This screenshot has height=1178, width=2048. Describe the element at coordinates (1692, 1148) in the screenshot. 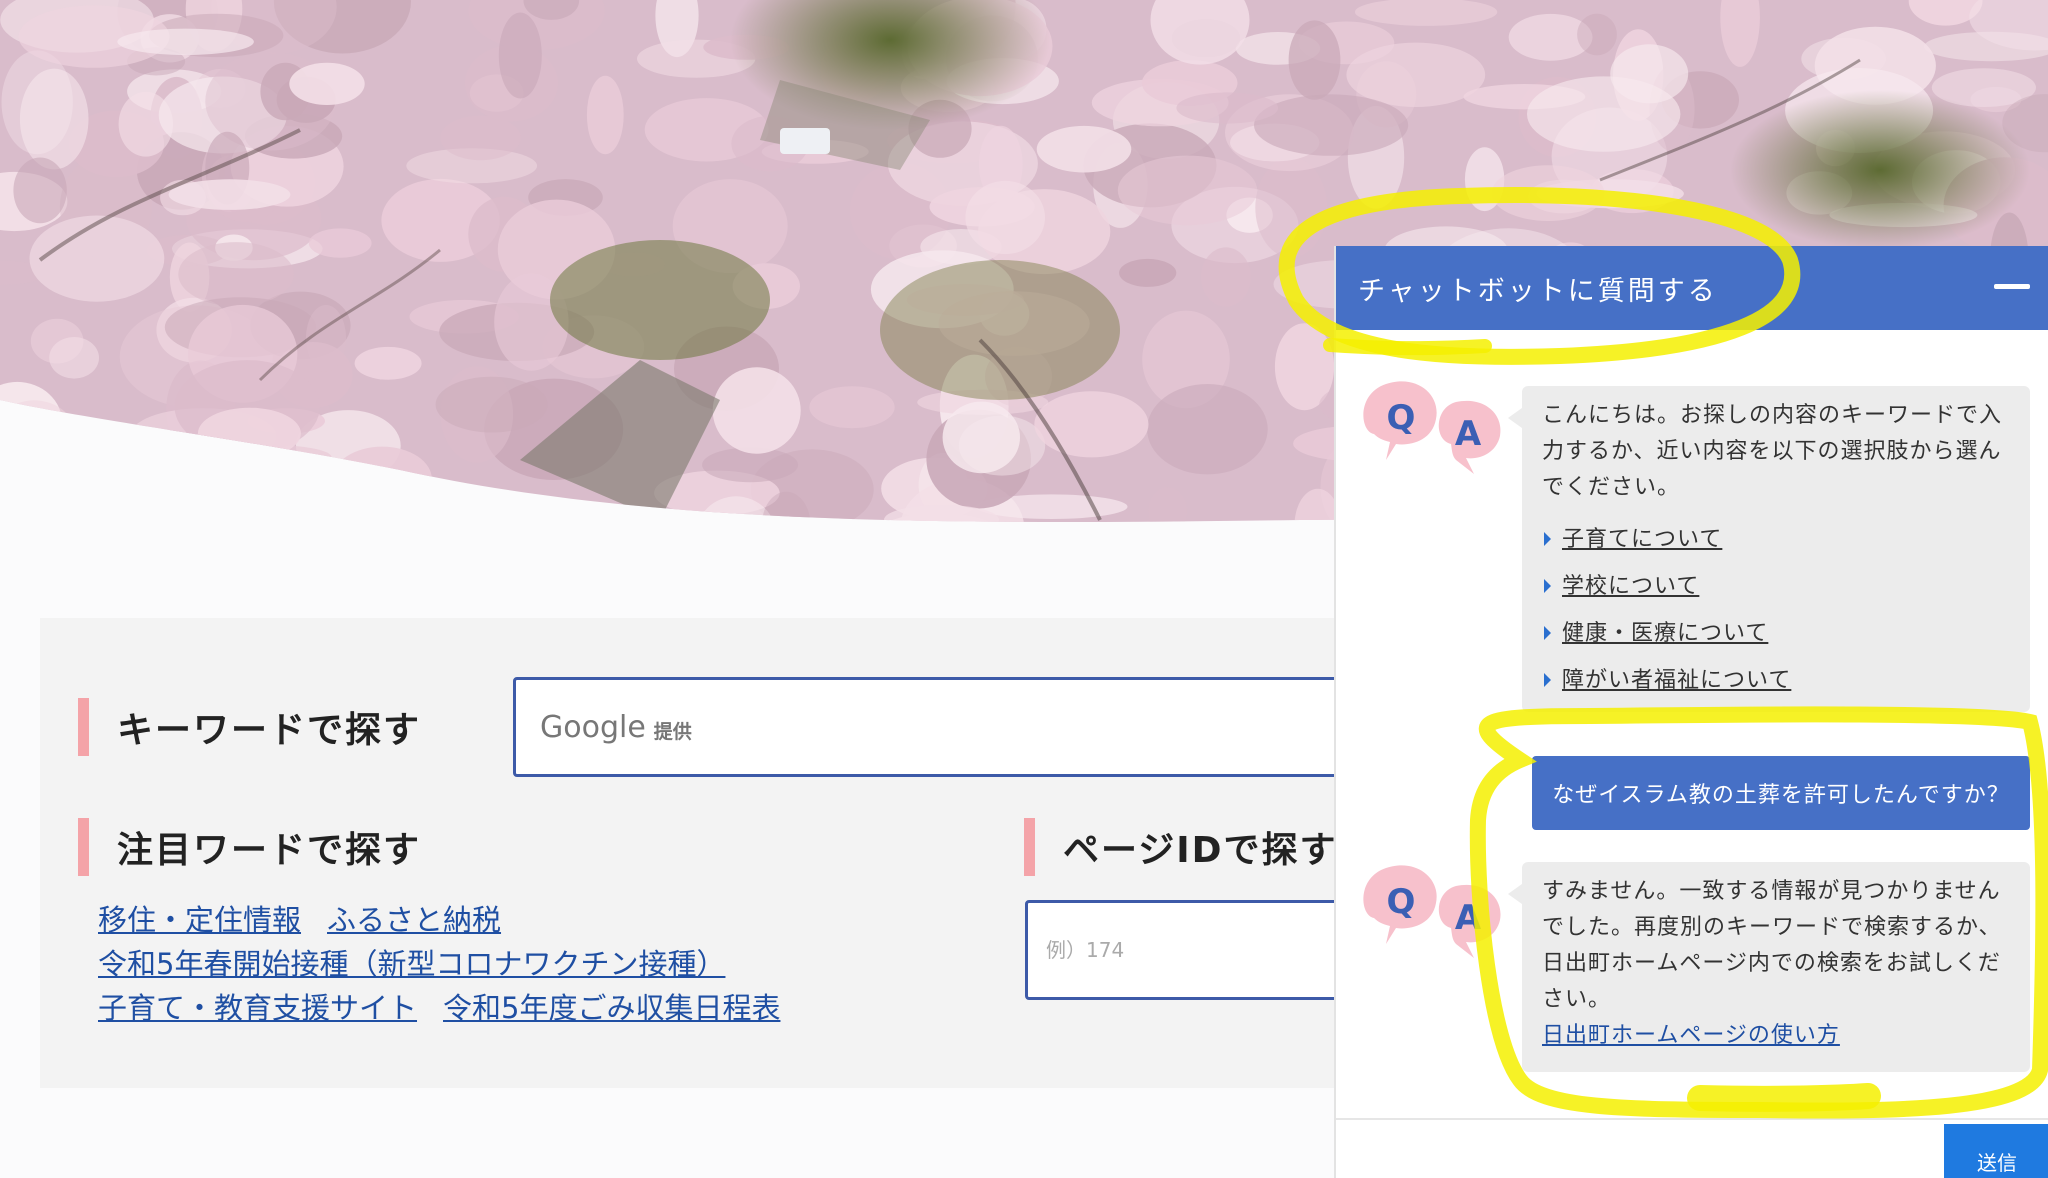

I see `chat-input-area` at that location.